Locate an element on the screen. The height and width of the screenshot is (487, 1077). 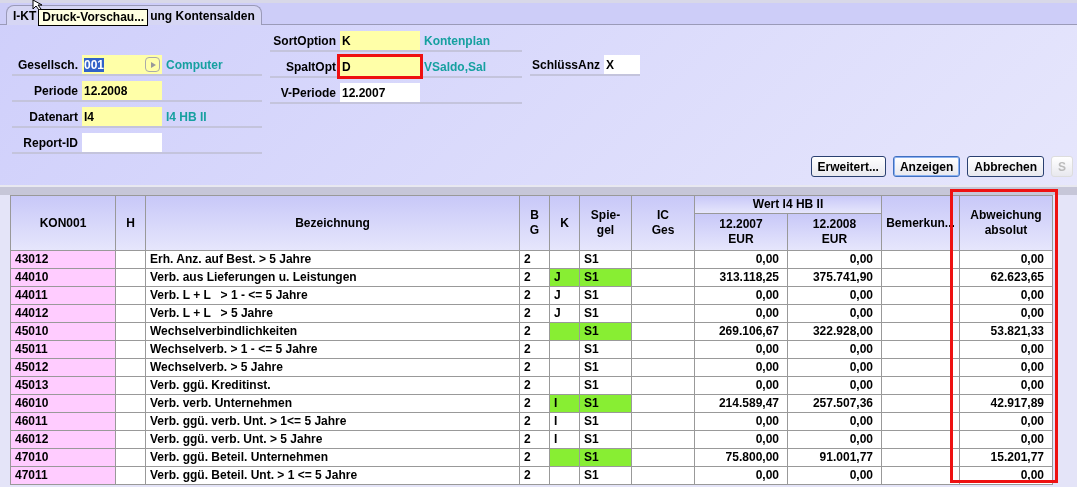
description-cell: Wechselverb. > 1 - <= 5 Jahre is located at coordinates (332, 349).